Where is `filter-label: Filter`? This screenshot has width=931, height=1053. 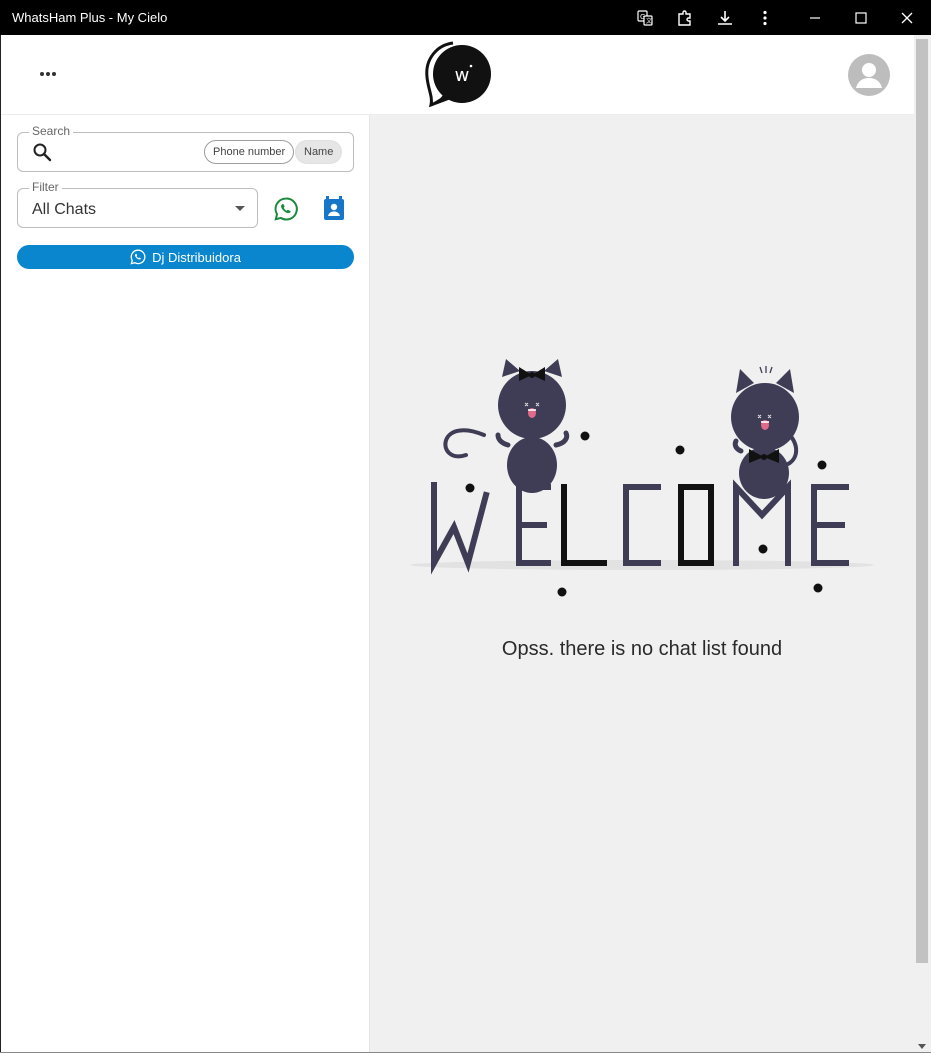 filter-label: Filter is located at coordinates (45, 187).